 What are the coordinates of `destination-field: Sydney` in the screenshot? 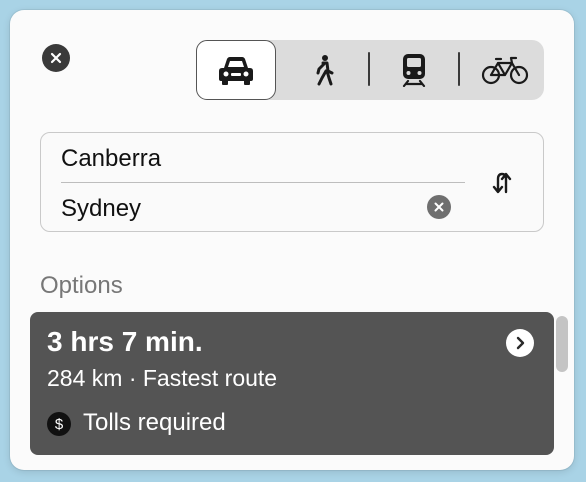 It's located at (101, 209).